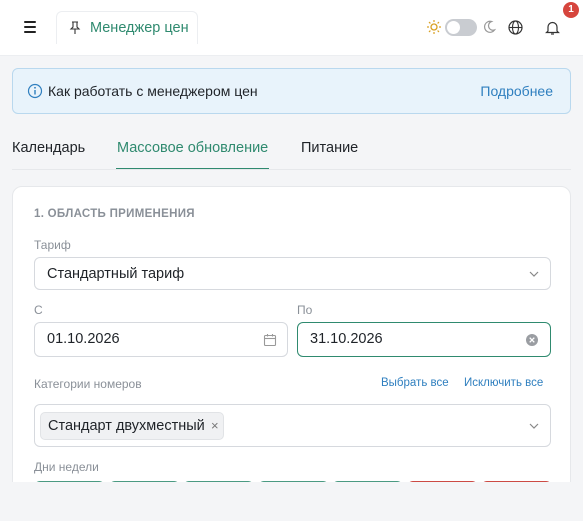 This screenshot has width=583, height=521. What do you see at coordinates (305, 310) in the screenshot?
I see `to-label: По` at bounding box center [305, 310].